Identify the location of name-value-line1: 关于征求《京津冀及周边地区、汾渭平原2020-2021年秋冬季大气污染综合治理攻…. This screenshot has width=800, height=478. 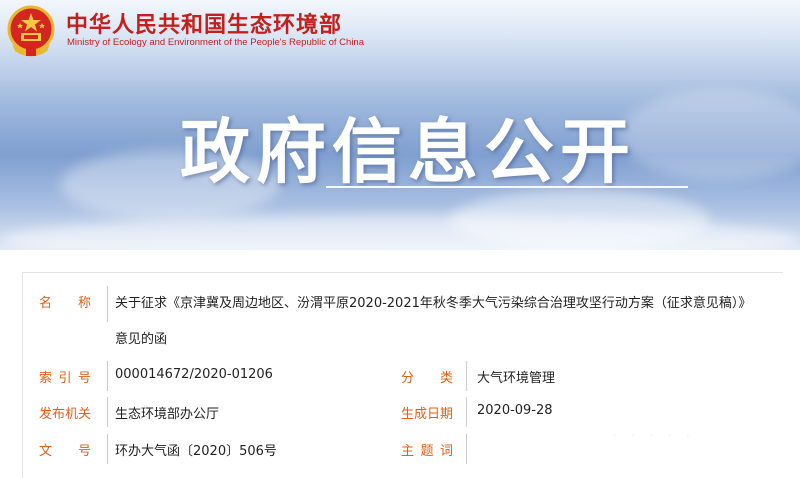
(433, 303).